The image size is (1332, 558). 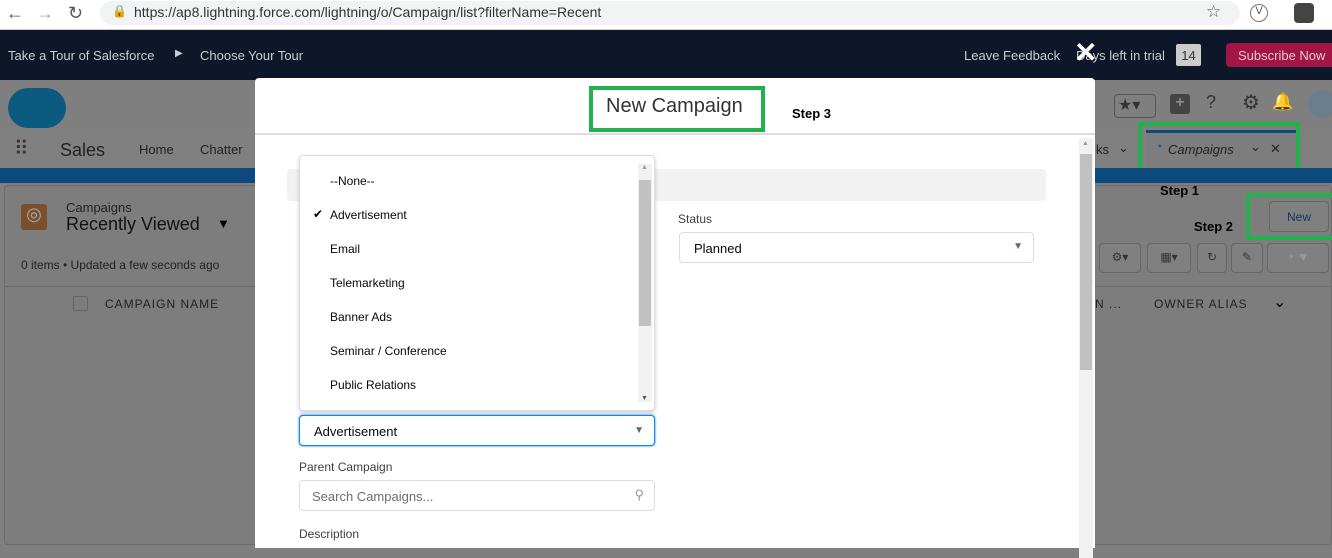 What do you see at coordinates (329, 534) in the screenshot?
I see `description-label: Description` at bounding box center [329, 534].